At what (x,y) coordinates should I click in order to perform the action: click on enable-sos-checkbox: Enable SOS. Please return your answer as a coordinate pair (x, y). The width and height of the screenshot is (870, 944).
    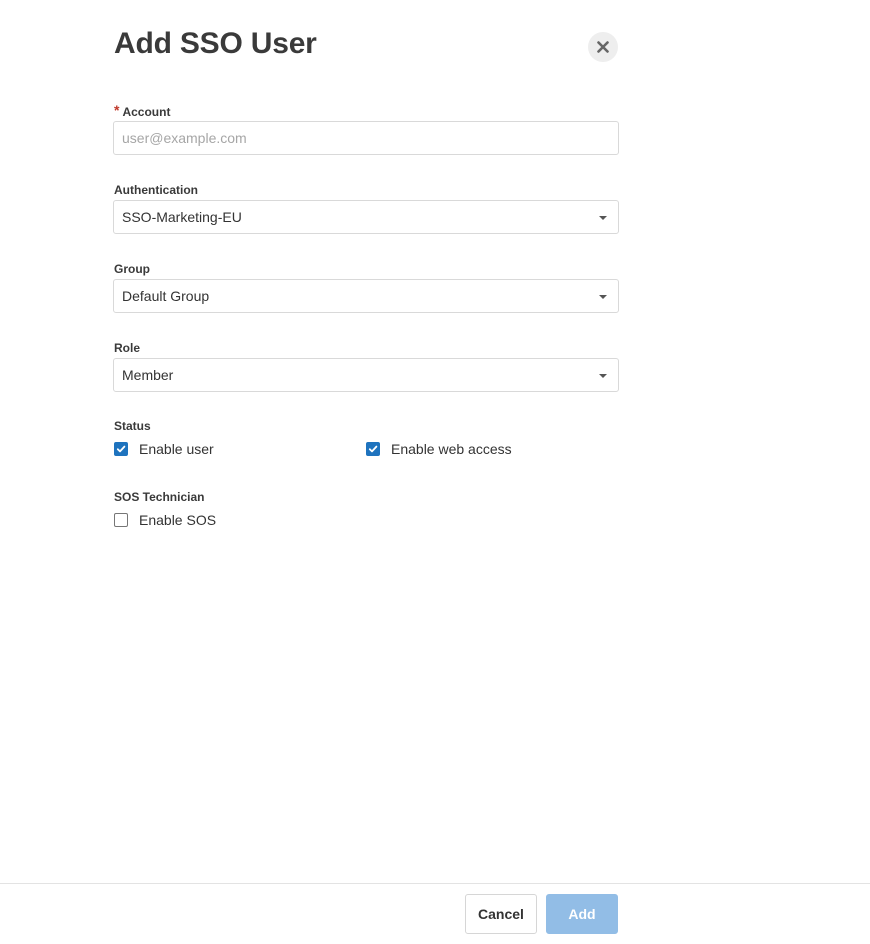
    Looking at the image, I should click on (165, 520).